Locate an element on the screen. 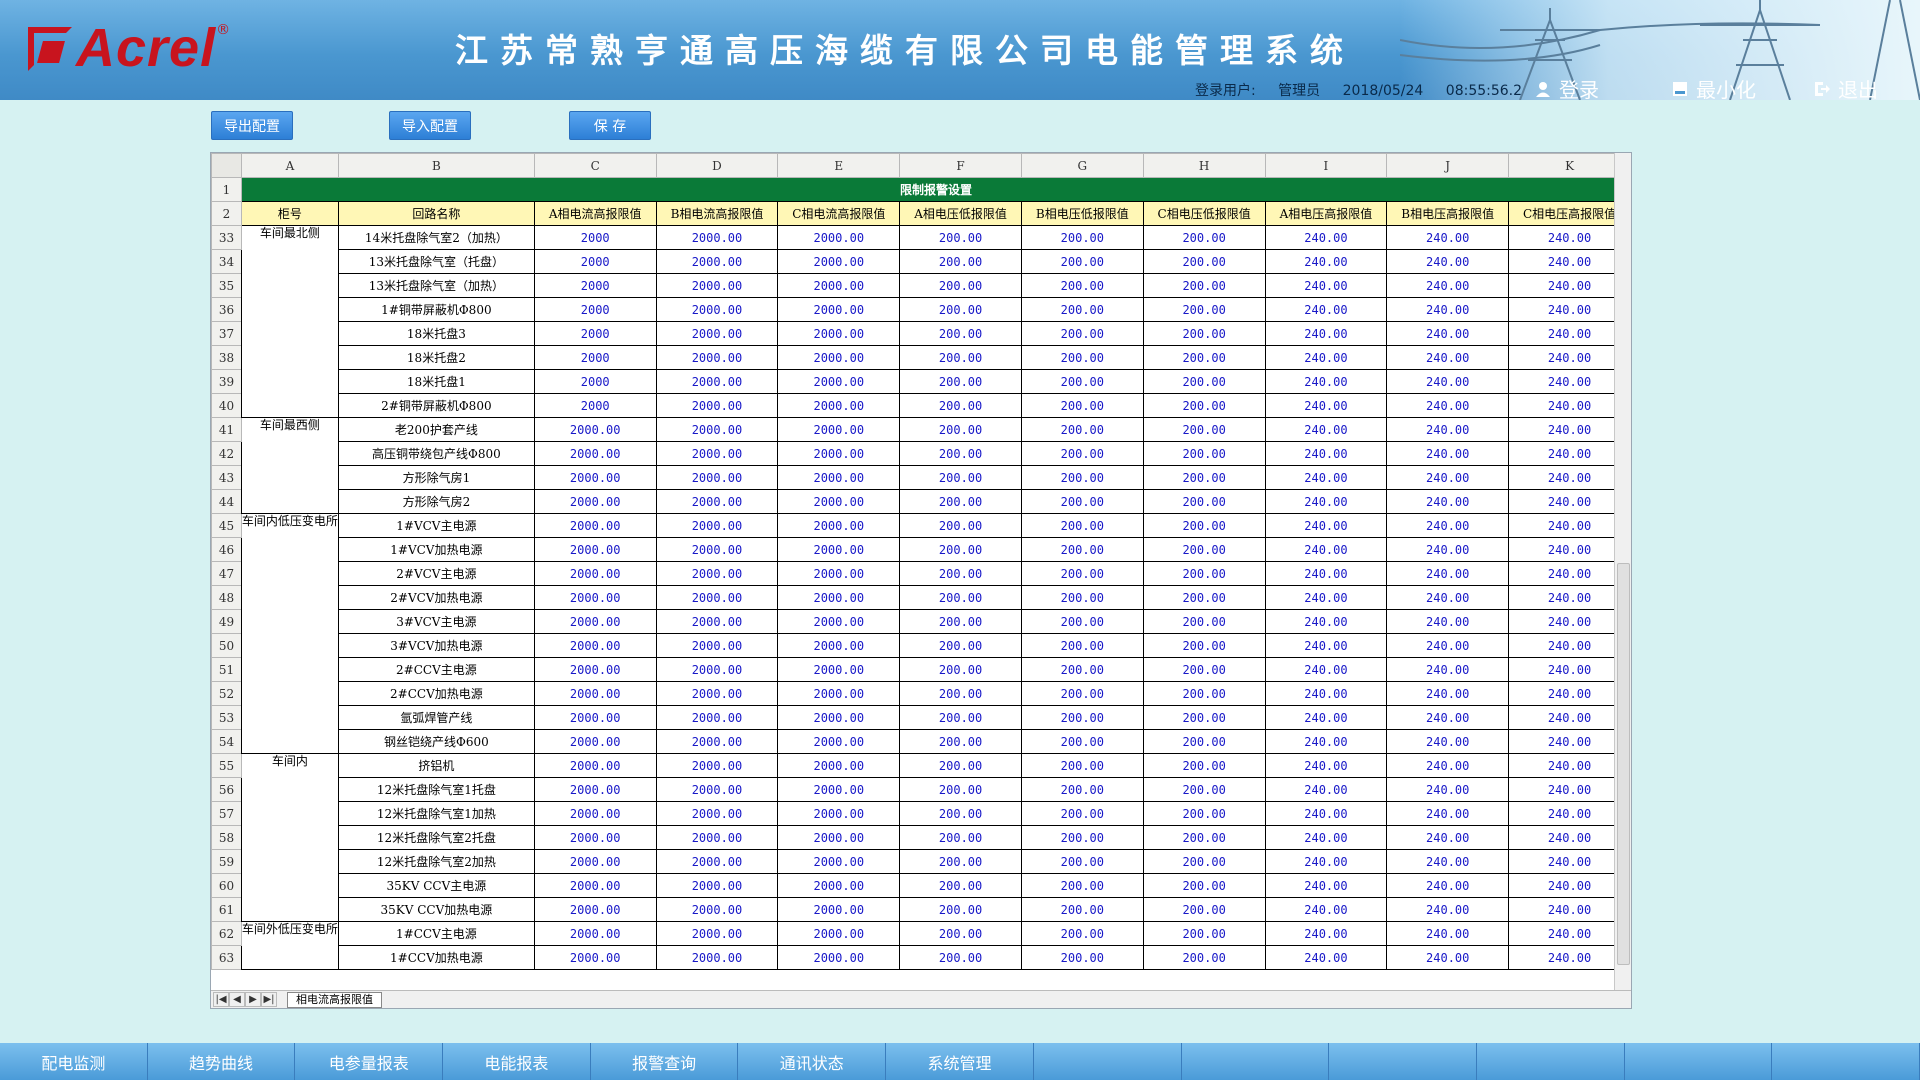  circuit-name-cell: 35KV CCV主电源 is located at coordinates (436, 885).